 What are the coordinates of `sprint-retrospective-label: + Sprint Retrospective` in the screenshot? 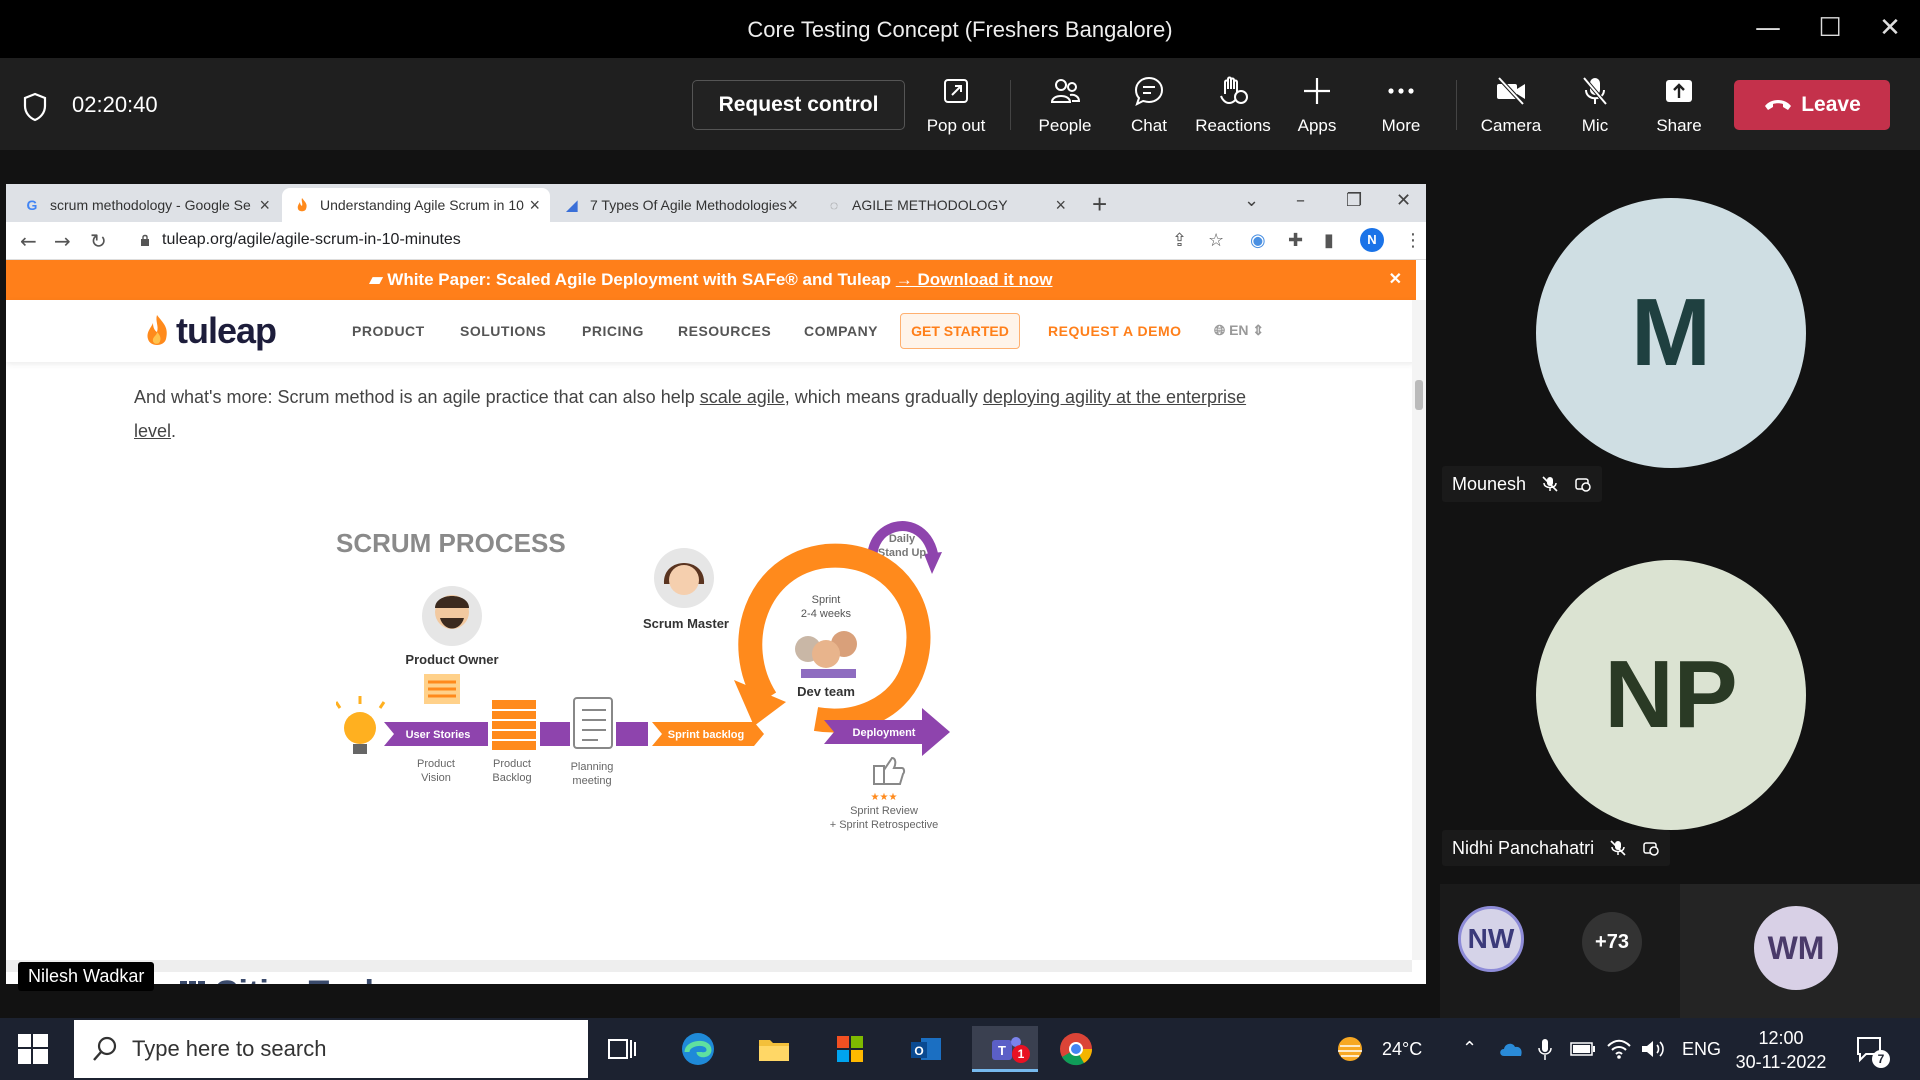 It's located at (884, 825).